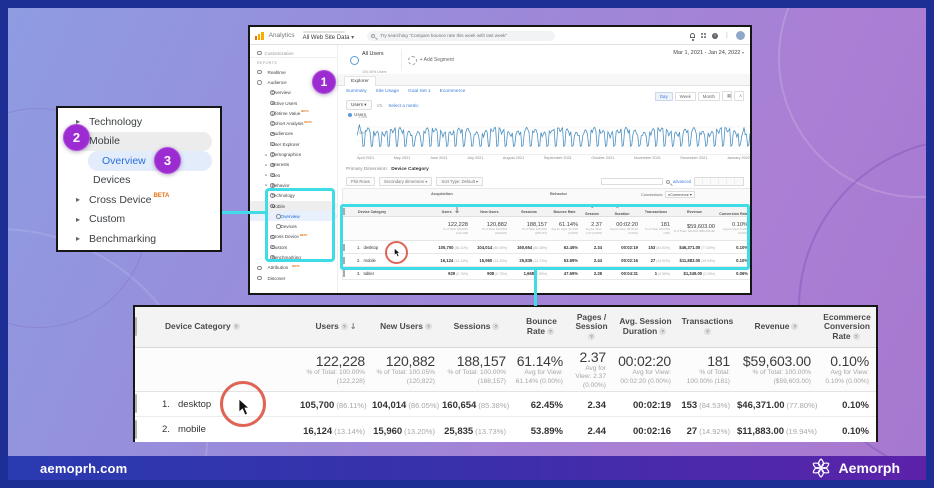  What do you see at coordinates (663, 96) in the screenshot?
I see `day-button: Day` at bounding box center [663, 96].